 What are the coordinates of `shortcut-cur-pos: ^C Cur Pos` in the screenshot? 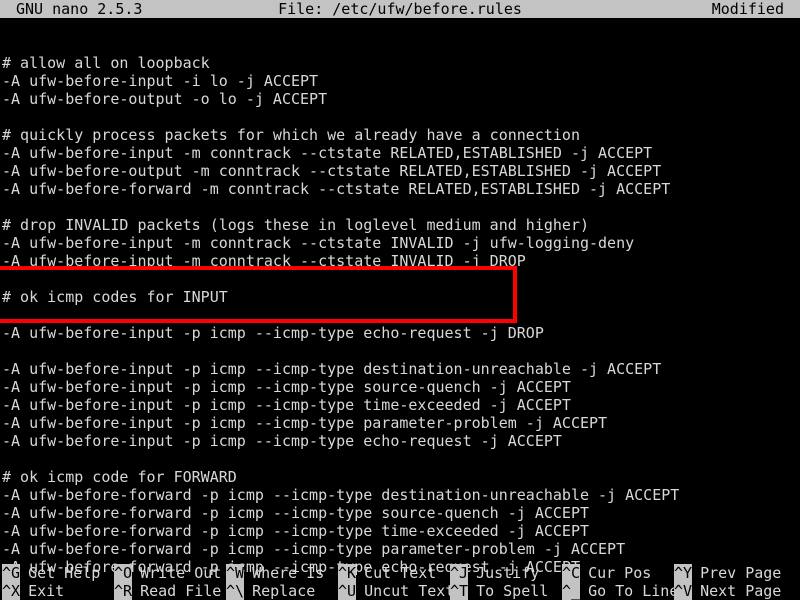 It's located at (606, 573).